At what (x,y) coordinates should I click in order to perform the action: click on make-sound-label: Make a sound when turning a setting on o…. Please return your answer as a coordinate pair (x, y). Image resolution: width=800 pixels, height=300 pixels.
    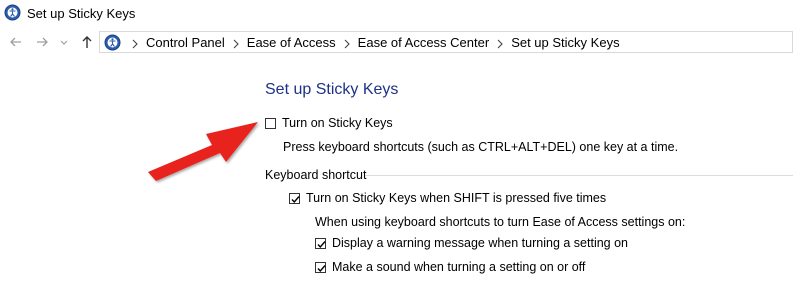
    Looking at the image, I should click on (459, 267).